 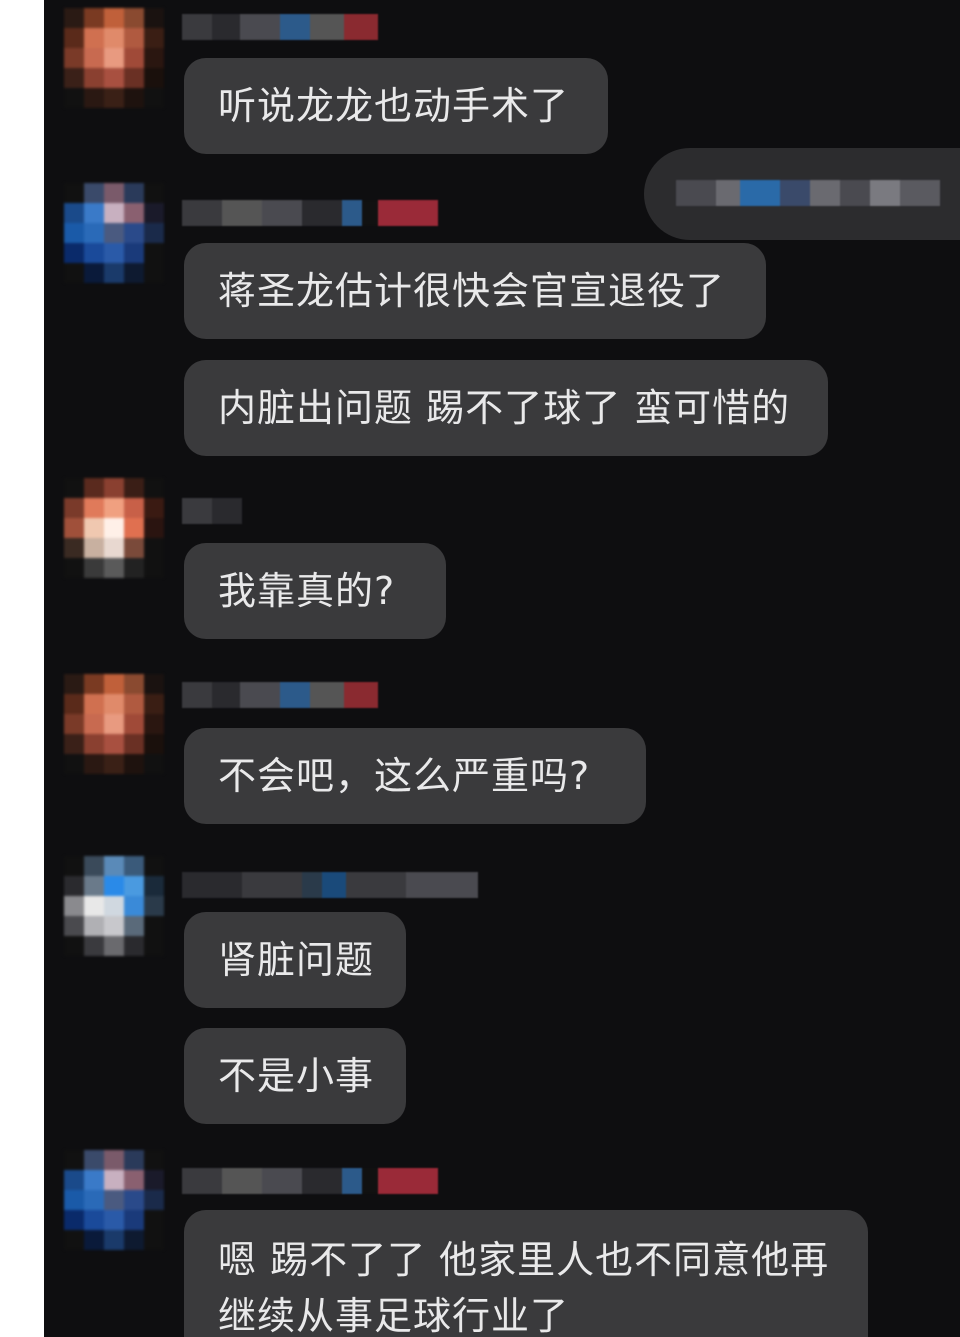 What do you see at coordinates (396, 106) in the screenshot?
I see `message-bubble: 听说龙龙也动手术了` at bounding box center [396, 106].